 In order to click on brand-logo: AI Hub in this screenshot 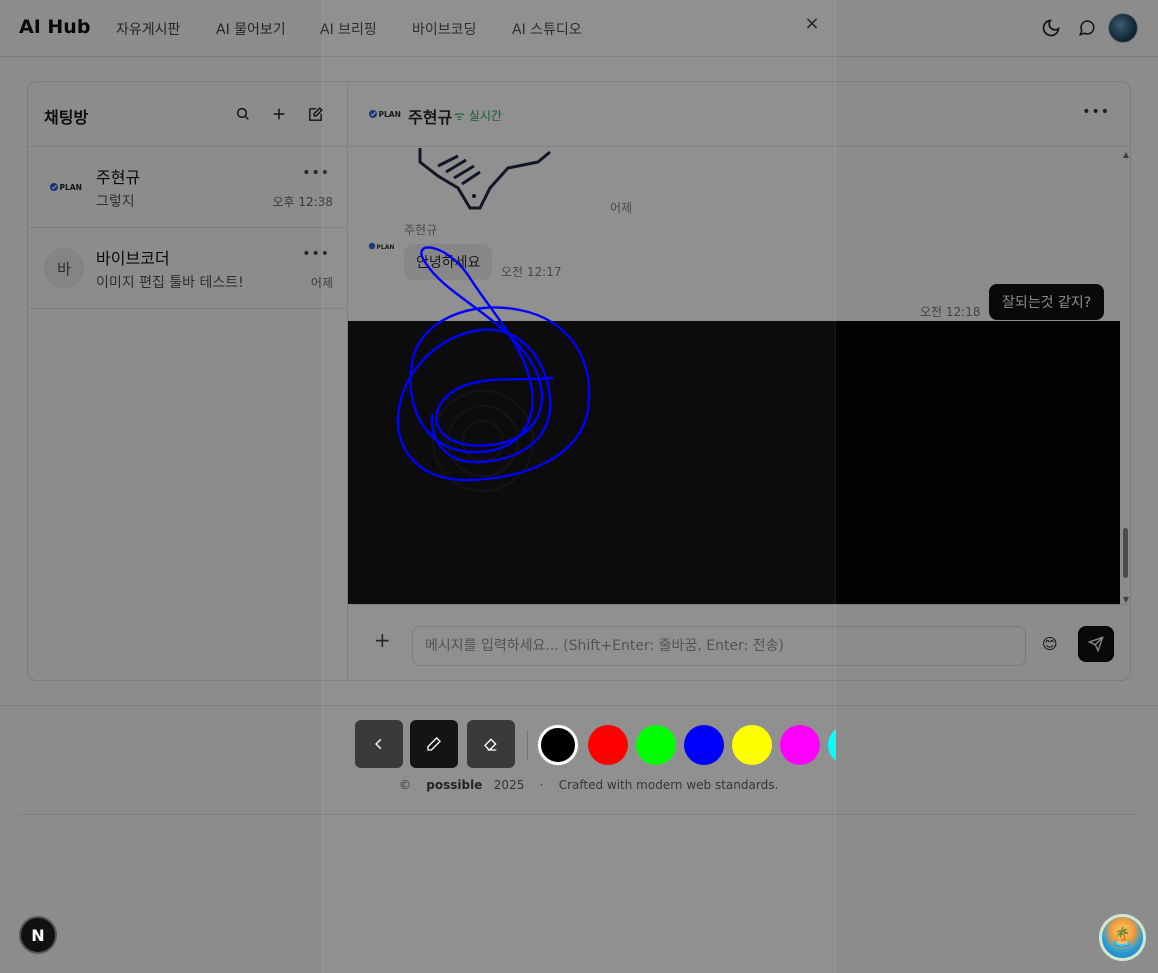, I will do `click(54, 27)`.